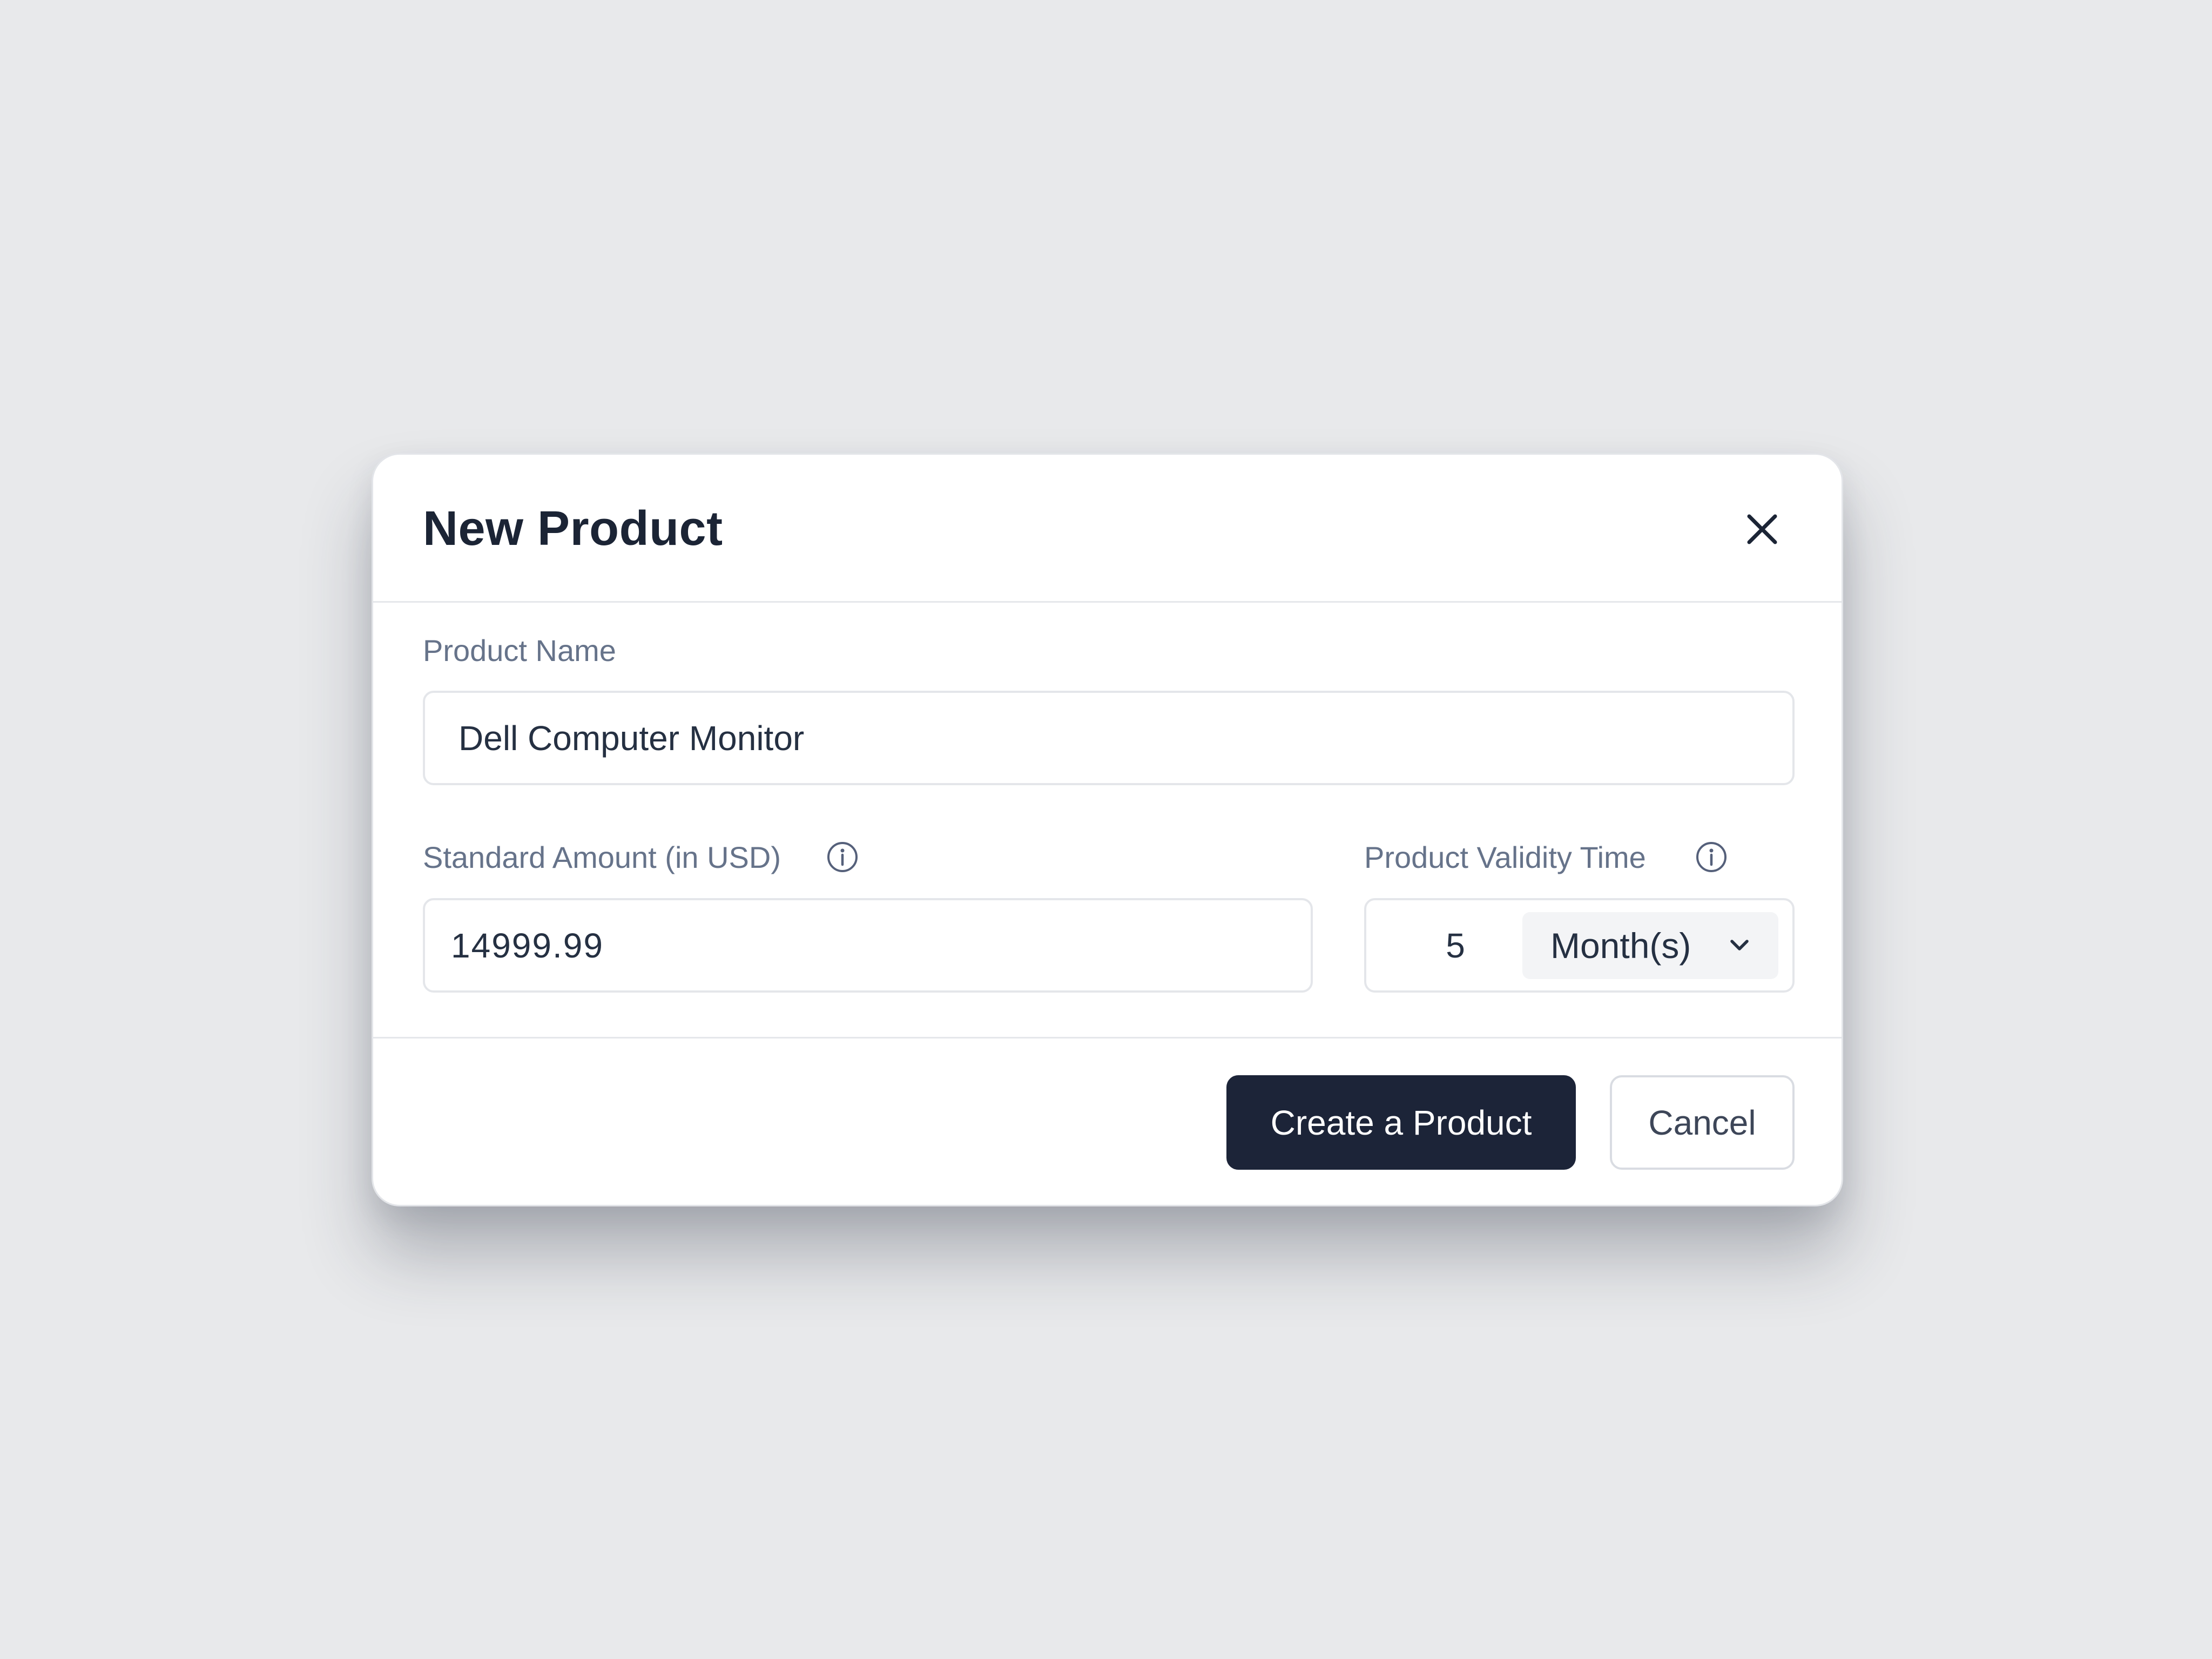 Image resolution: width=2212 pixels, height=1659 pixels. What do you see at coordinates (519, 650) in the screenshot?
I see `product-name-label: Product Name` at bounding box center [519, 650].